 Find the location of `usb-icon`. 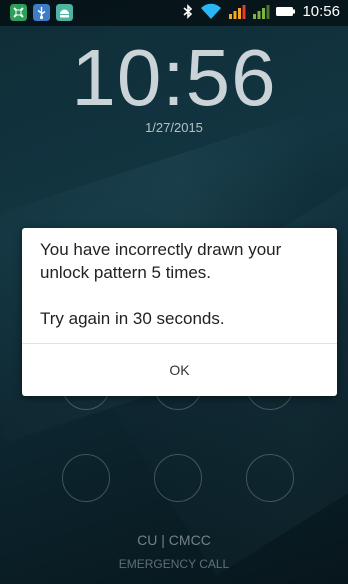

usb-icon is located at coordinates (41, 12).